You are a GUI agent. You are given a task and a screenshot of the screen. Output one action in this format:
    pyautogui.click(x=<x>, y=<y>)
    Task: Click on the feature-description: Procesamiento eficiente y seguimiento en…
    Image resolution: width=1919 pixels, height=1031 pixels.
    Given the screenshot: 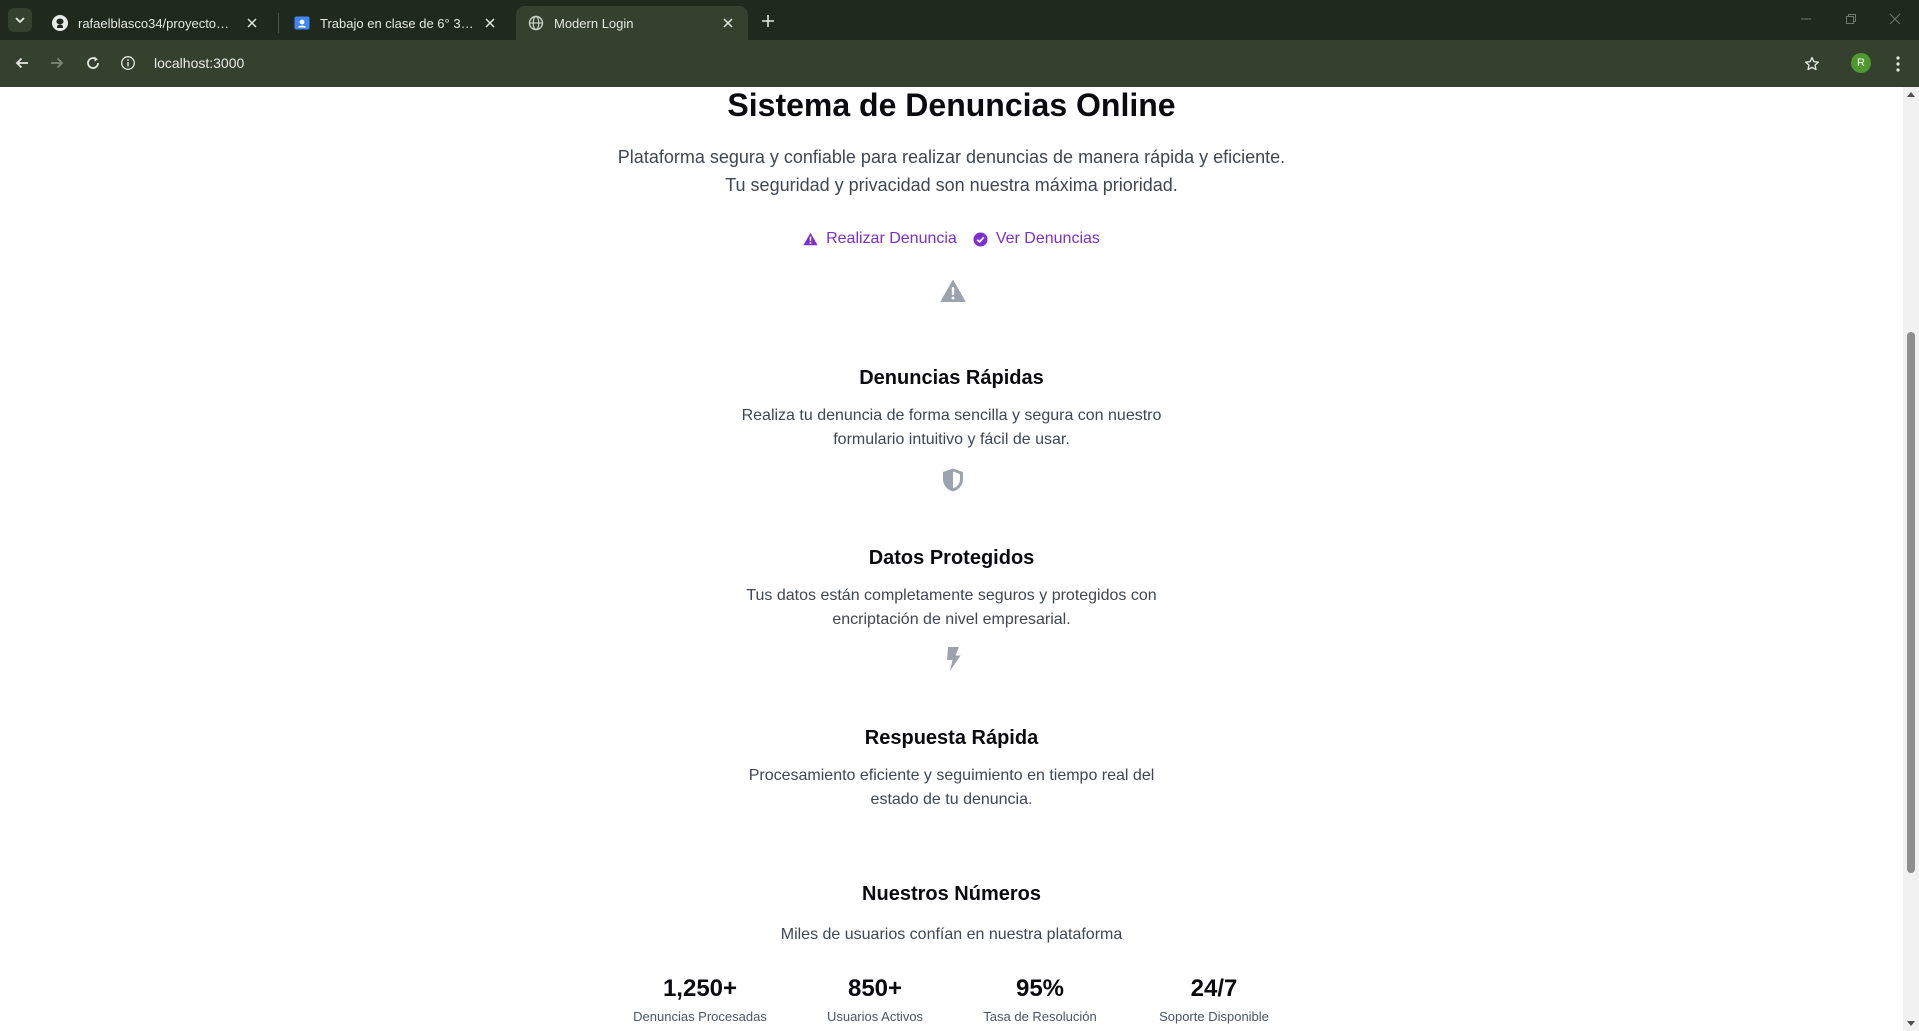 What is the action you would take?
    pyautogui.click(x=952, y=788)
    